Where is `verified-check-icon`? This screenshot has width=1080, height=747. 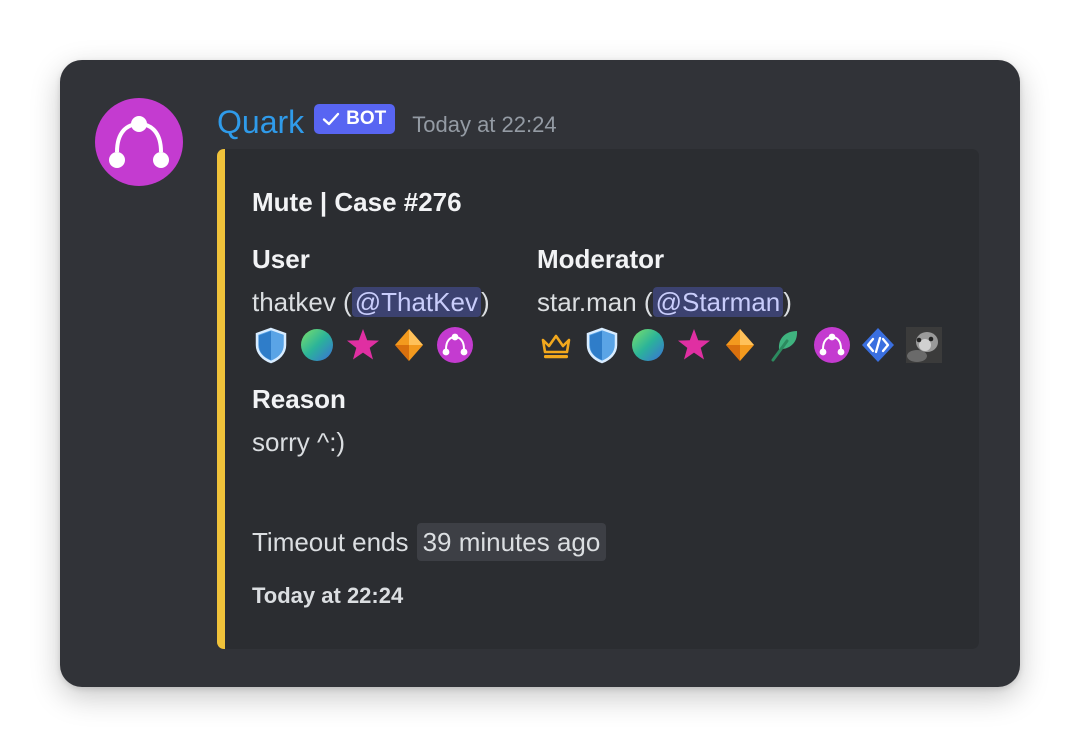
verified-check-icon is located at coordinates (331, 119).